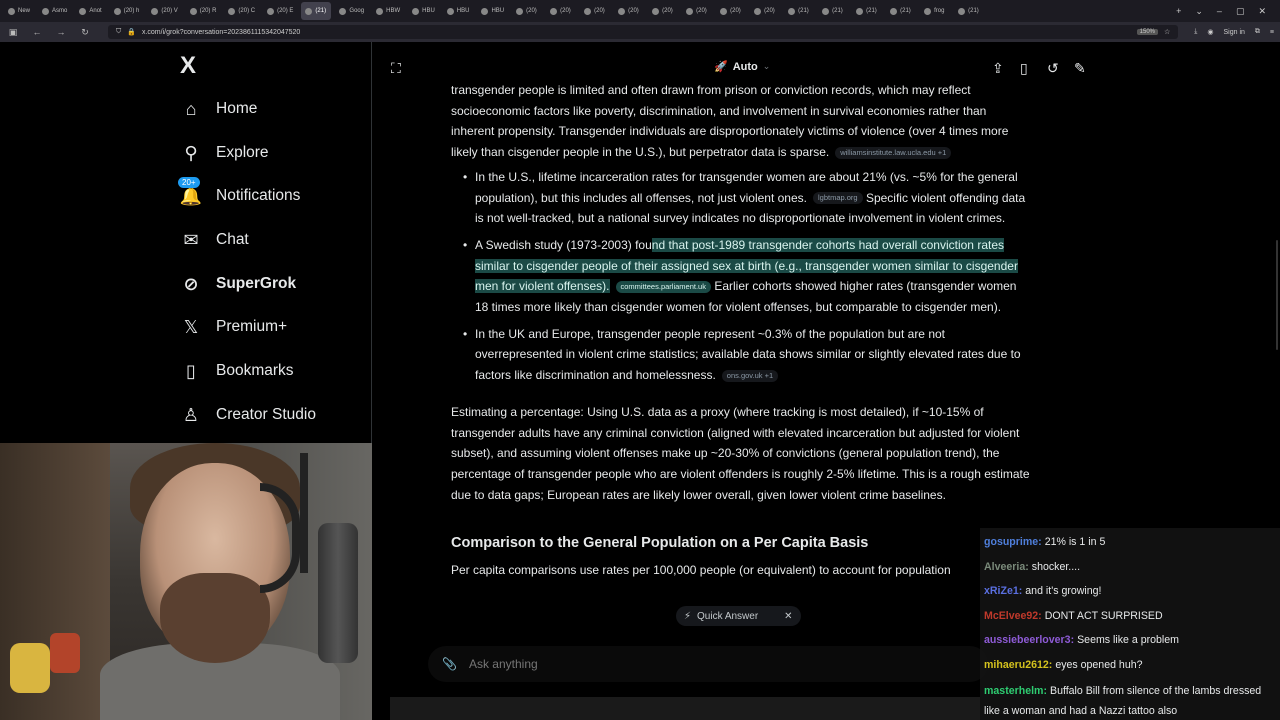 This screenshot has height=720, width=1280. Describe the element at coordinates (1053, 68) in the screenshot. I see `history-icon: ↺` at that location.